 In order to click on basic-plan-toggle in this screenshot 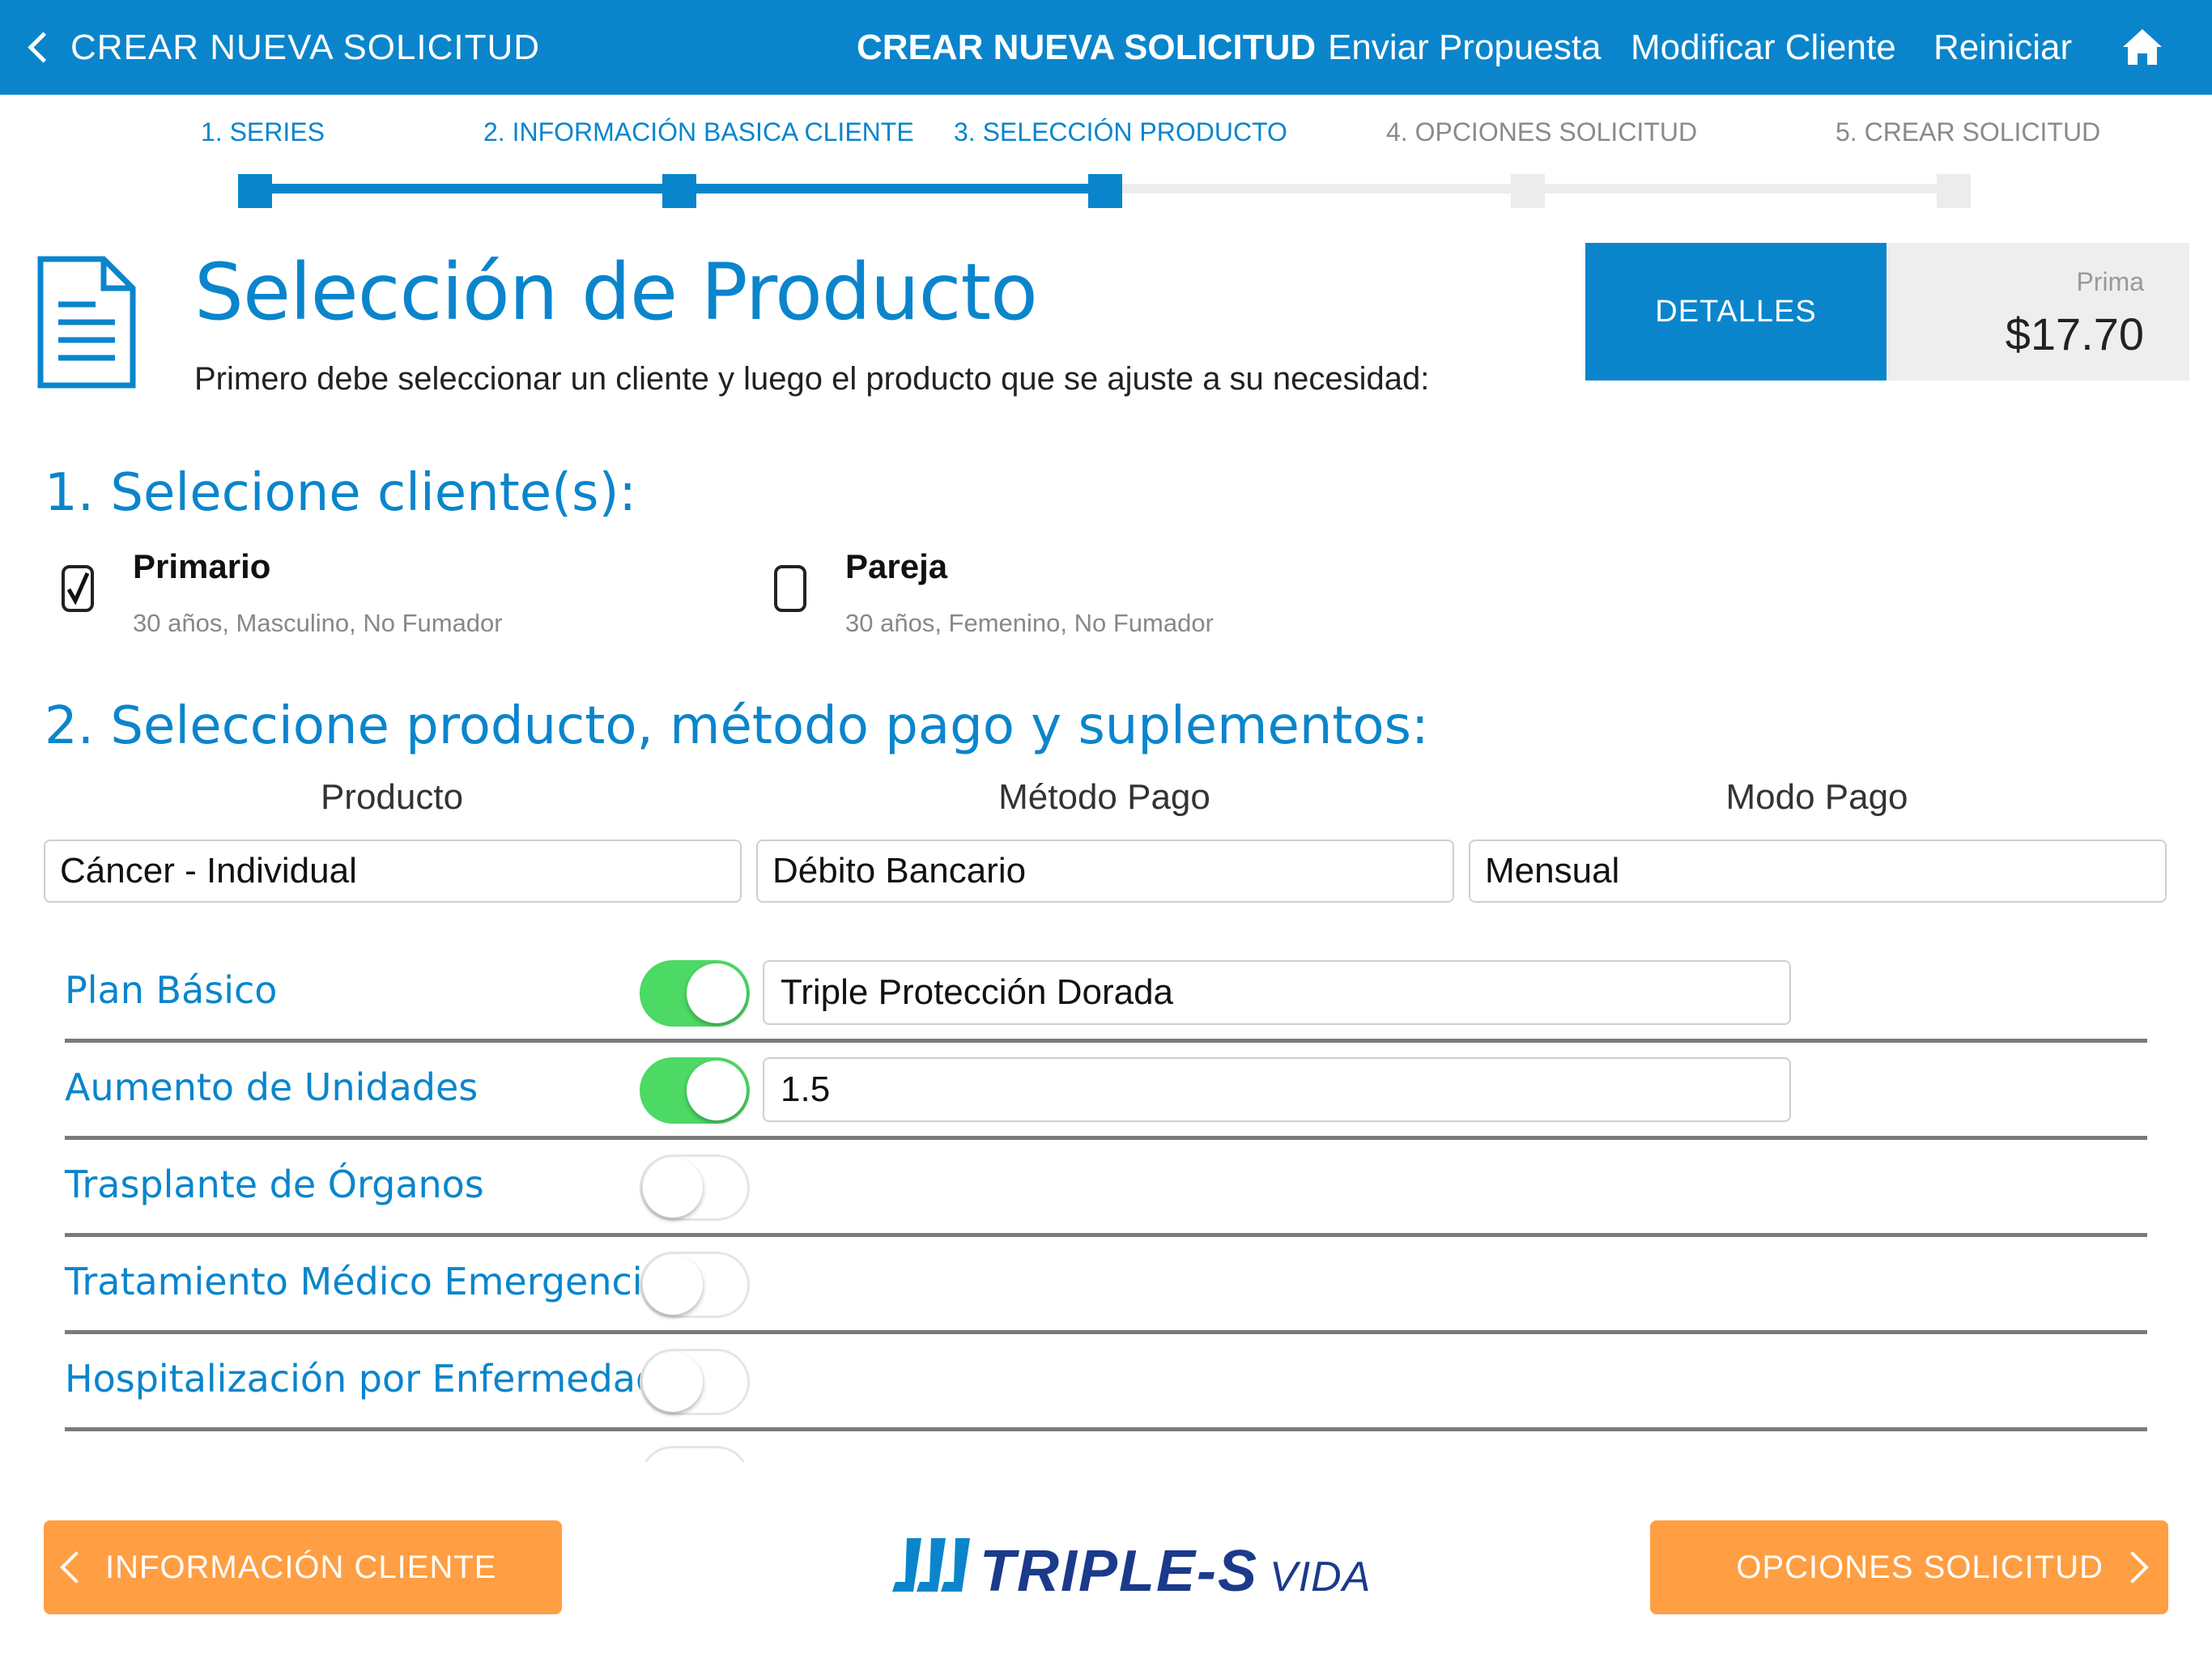, I will do `click(695, 993)`.